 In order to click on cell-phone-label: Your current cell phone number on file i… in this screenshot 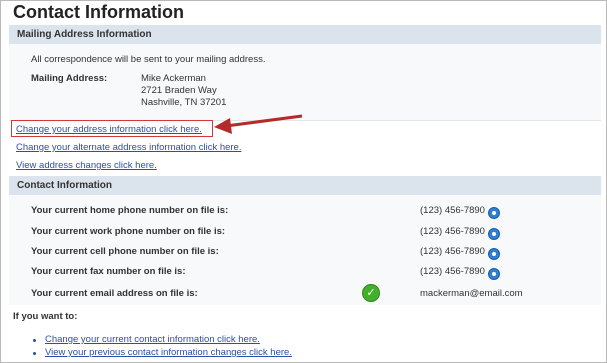, I will do `click(125, 251)`.